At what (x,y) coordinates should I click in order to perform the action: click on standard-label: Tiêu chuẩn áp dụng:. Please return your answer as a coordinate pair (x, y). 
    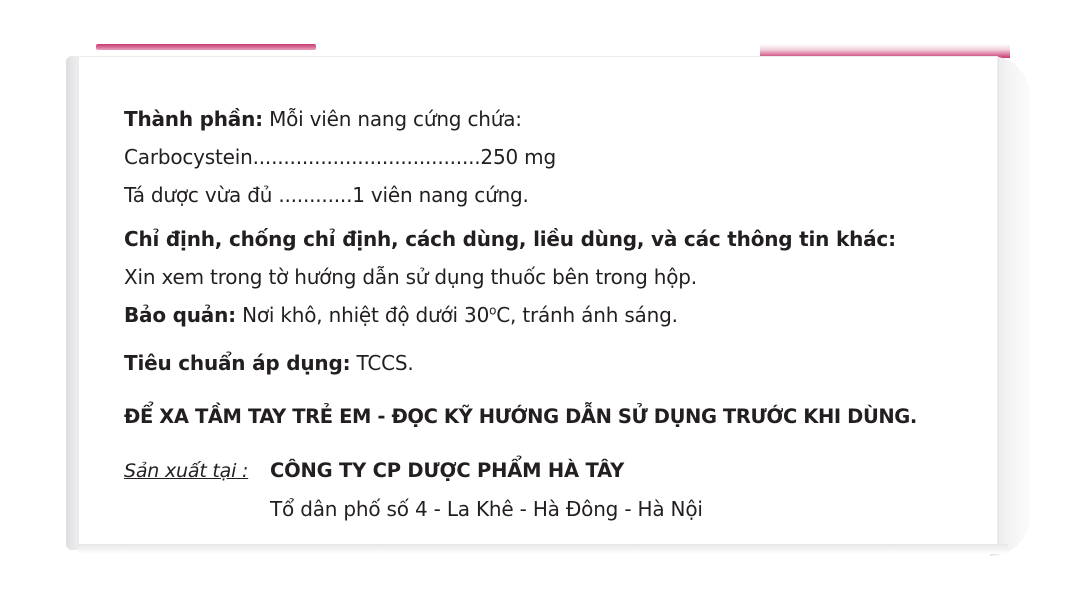
    Looking at the image, I should click on (237, 363).